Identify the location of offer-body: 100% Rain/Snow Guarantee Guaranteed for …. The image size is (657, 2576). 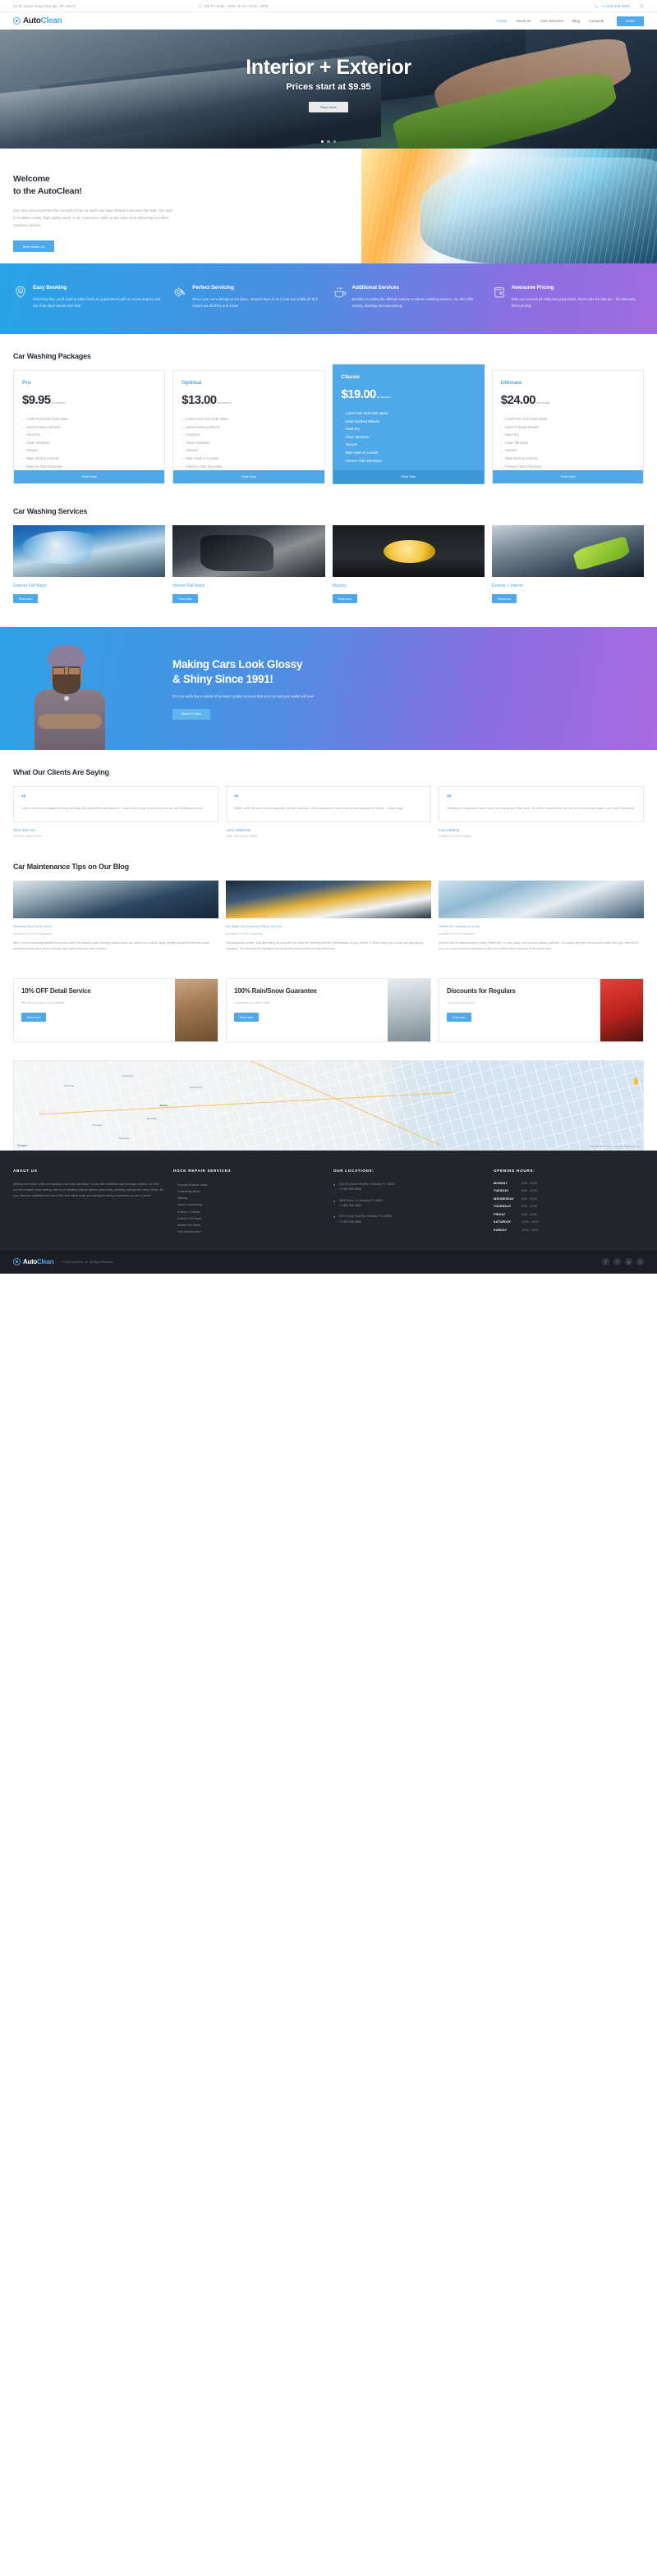
(307, 1010).